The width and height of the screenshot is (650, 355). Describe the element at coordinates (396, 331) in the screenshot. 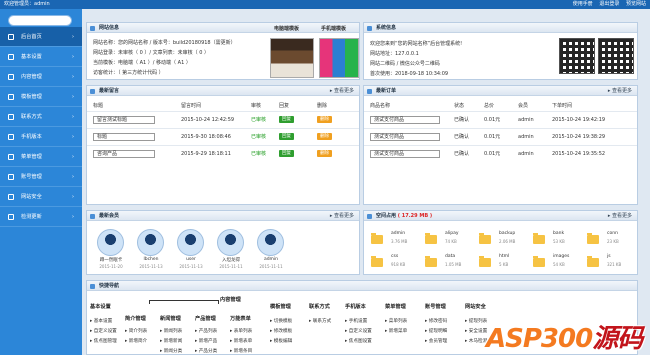

I see `quick-link: ▸ 新增菜单` at that location.